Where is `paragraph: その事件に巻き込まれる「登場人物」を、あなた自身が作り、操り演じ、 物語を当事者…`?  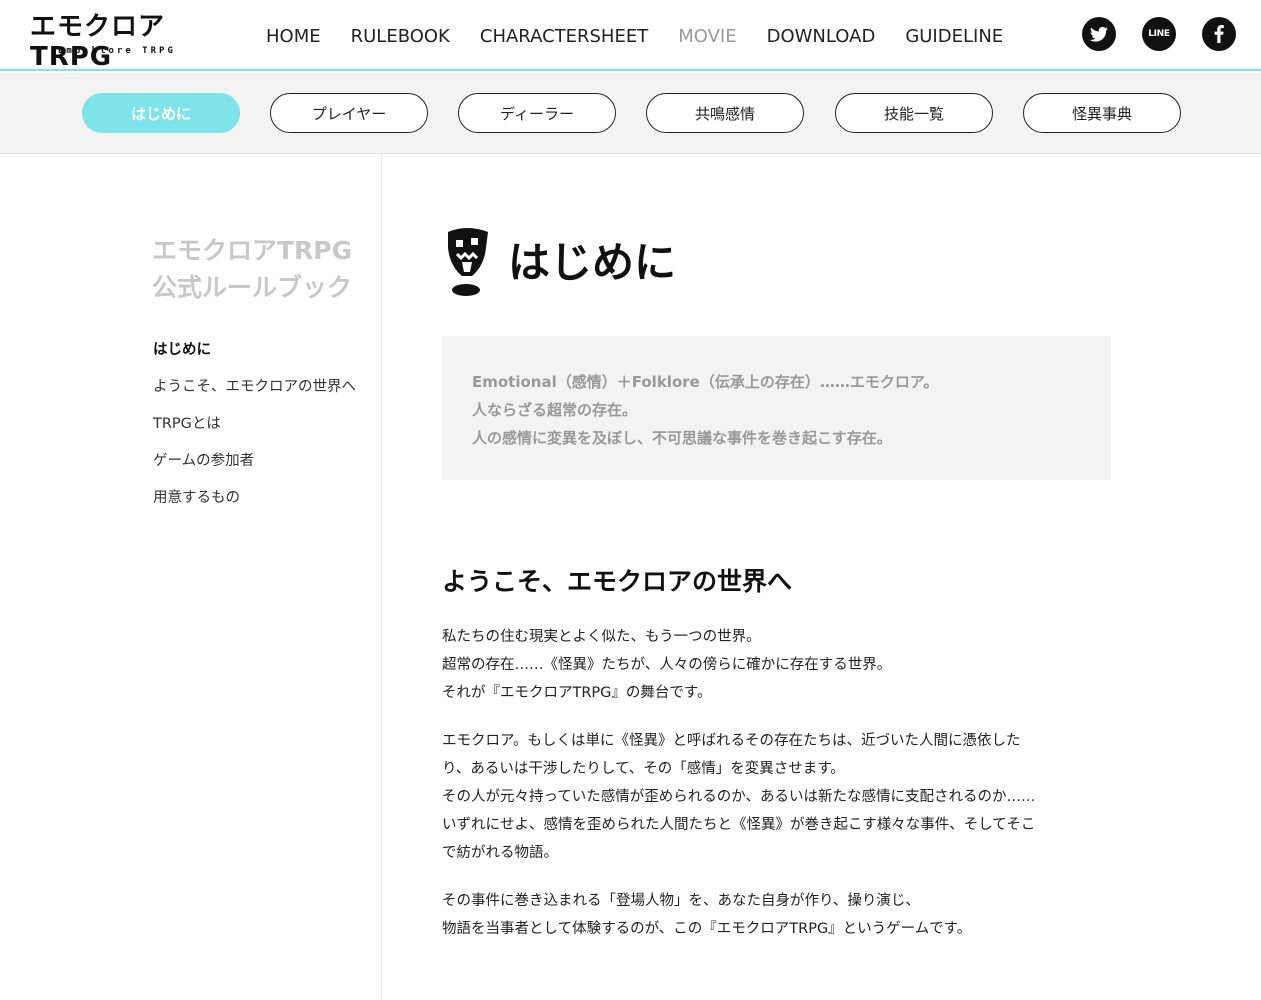
paragraph: その事件に巻き込まれる「登場人物」を、あなた自身が作り、操り演じ、 物語を当事者… is located at coordinates (776, 915).